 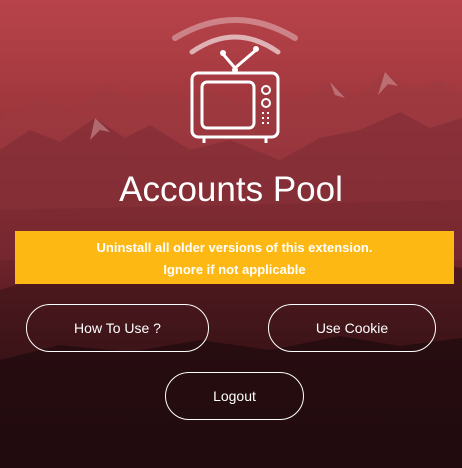 I want to click on logout-button: Logout, so click(x=234, y=396).